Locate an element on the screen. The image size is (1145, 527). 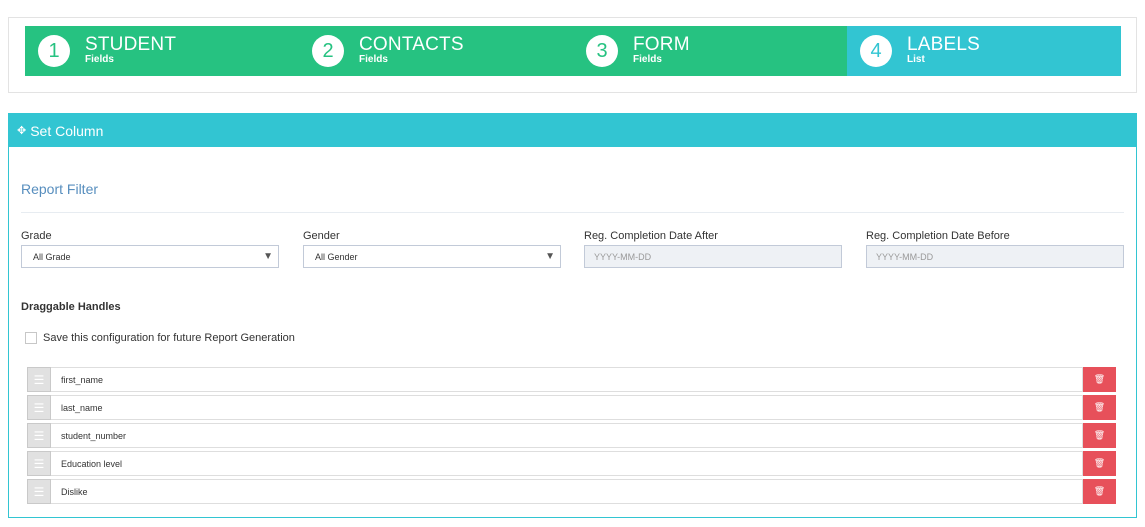
list-item: ☰ student_number 🗑 is located at coordinates (571, 435).